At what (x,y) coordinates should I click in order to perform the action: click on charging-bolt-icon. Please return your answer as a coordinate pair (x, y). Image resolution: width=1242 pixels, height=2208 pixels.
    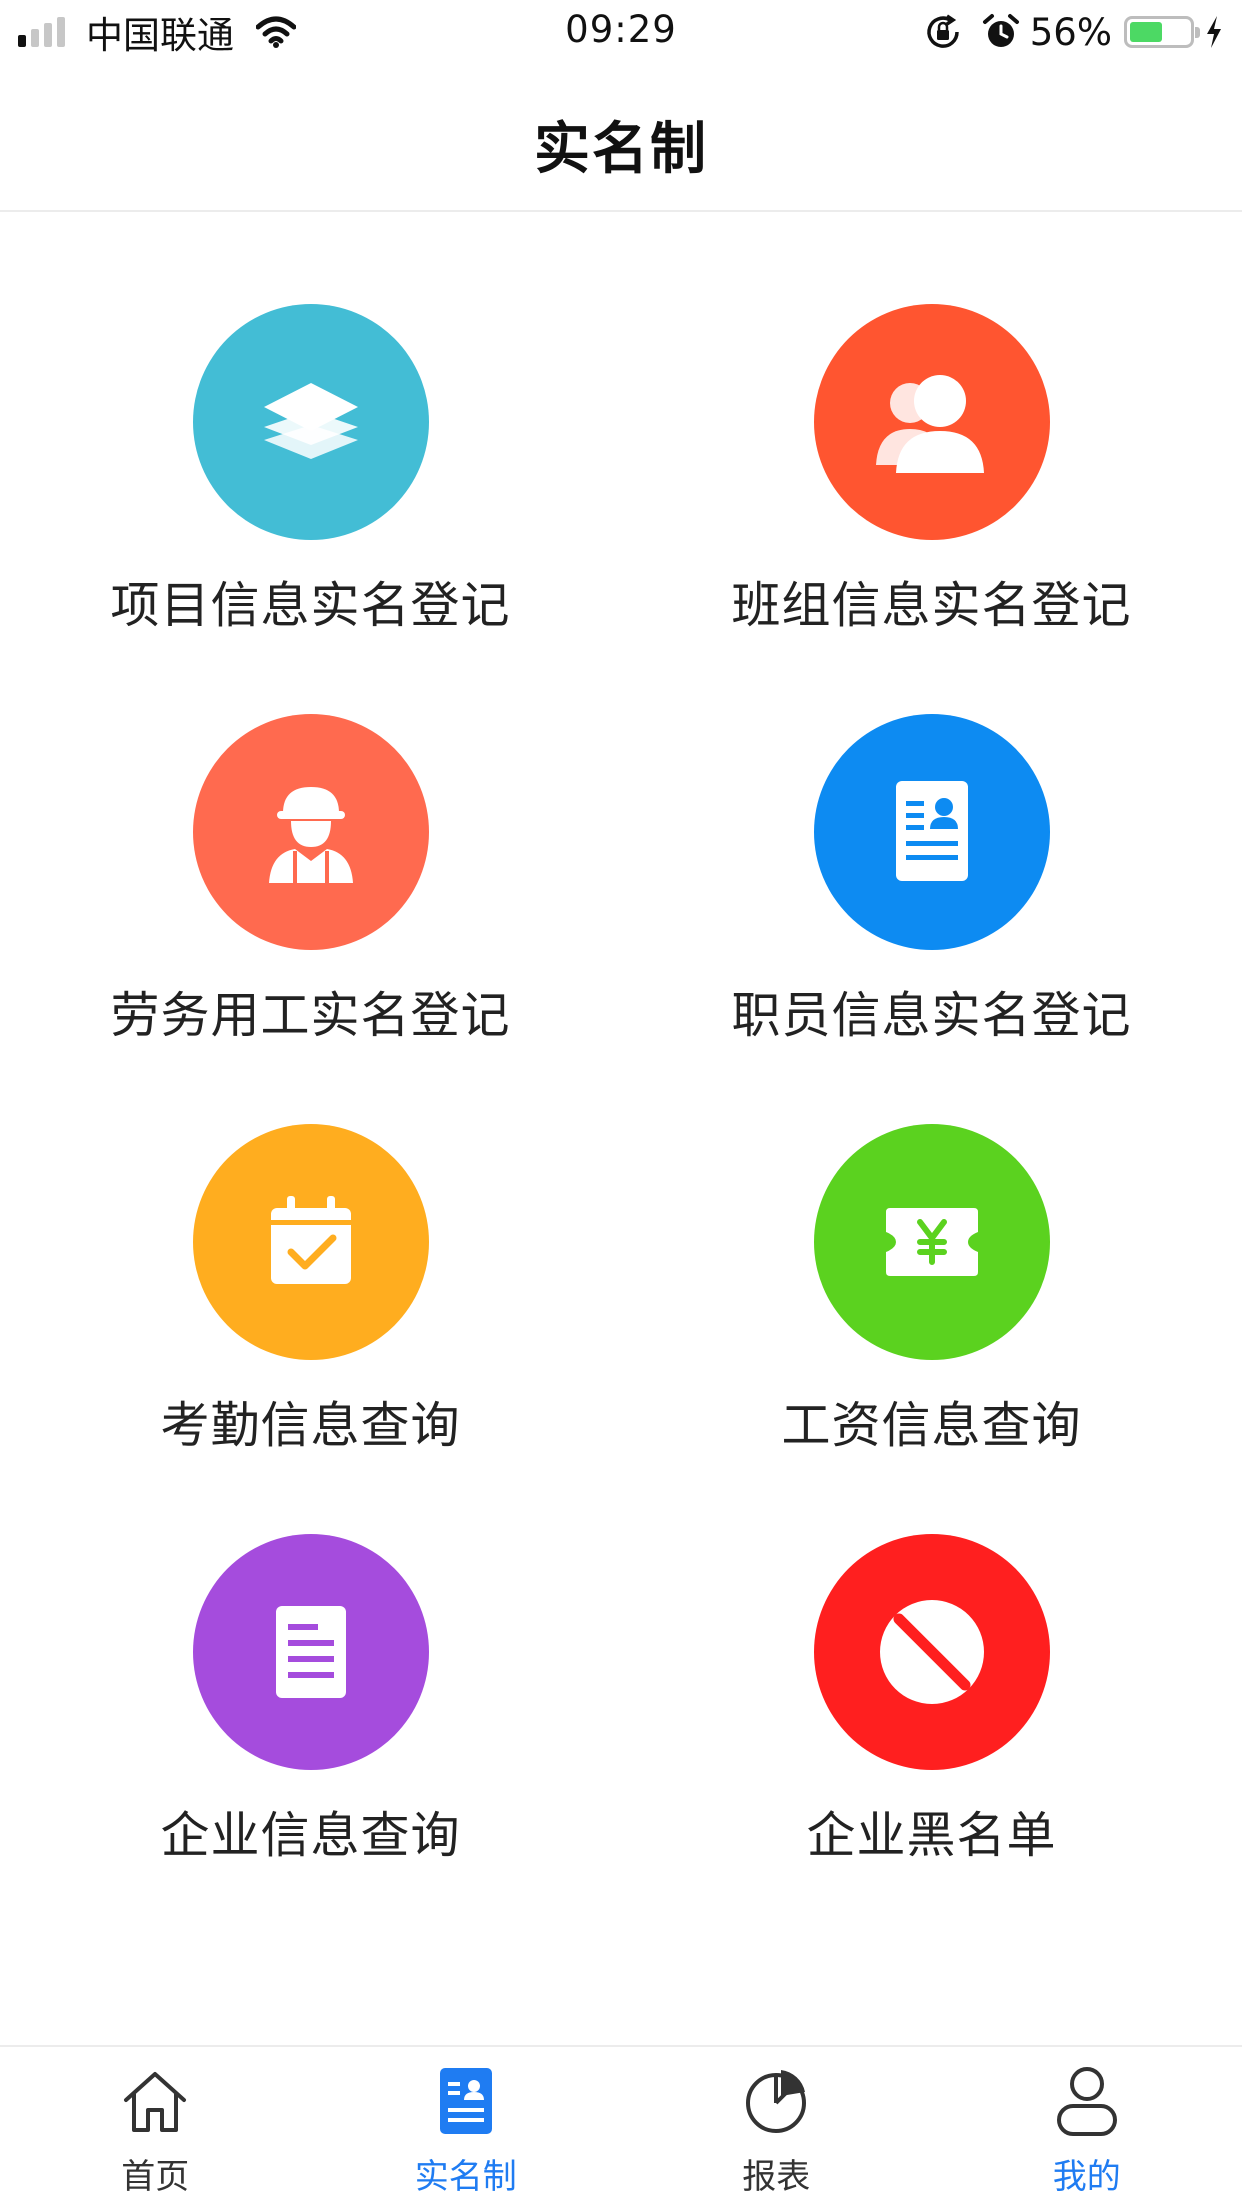
    Looking at the image, I should click on (1214, 32).